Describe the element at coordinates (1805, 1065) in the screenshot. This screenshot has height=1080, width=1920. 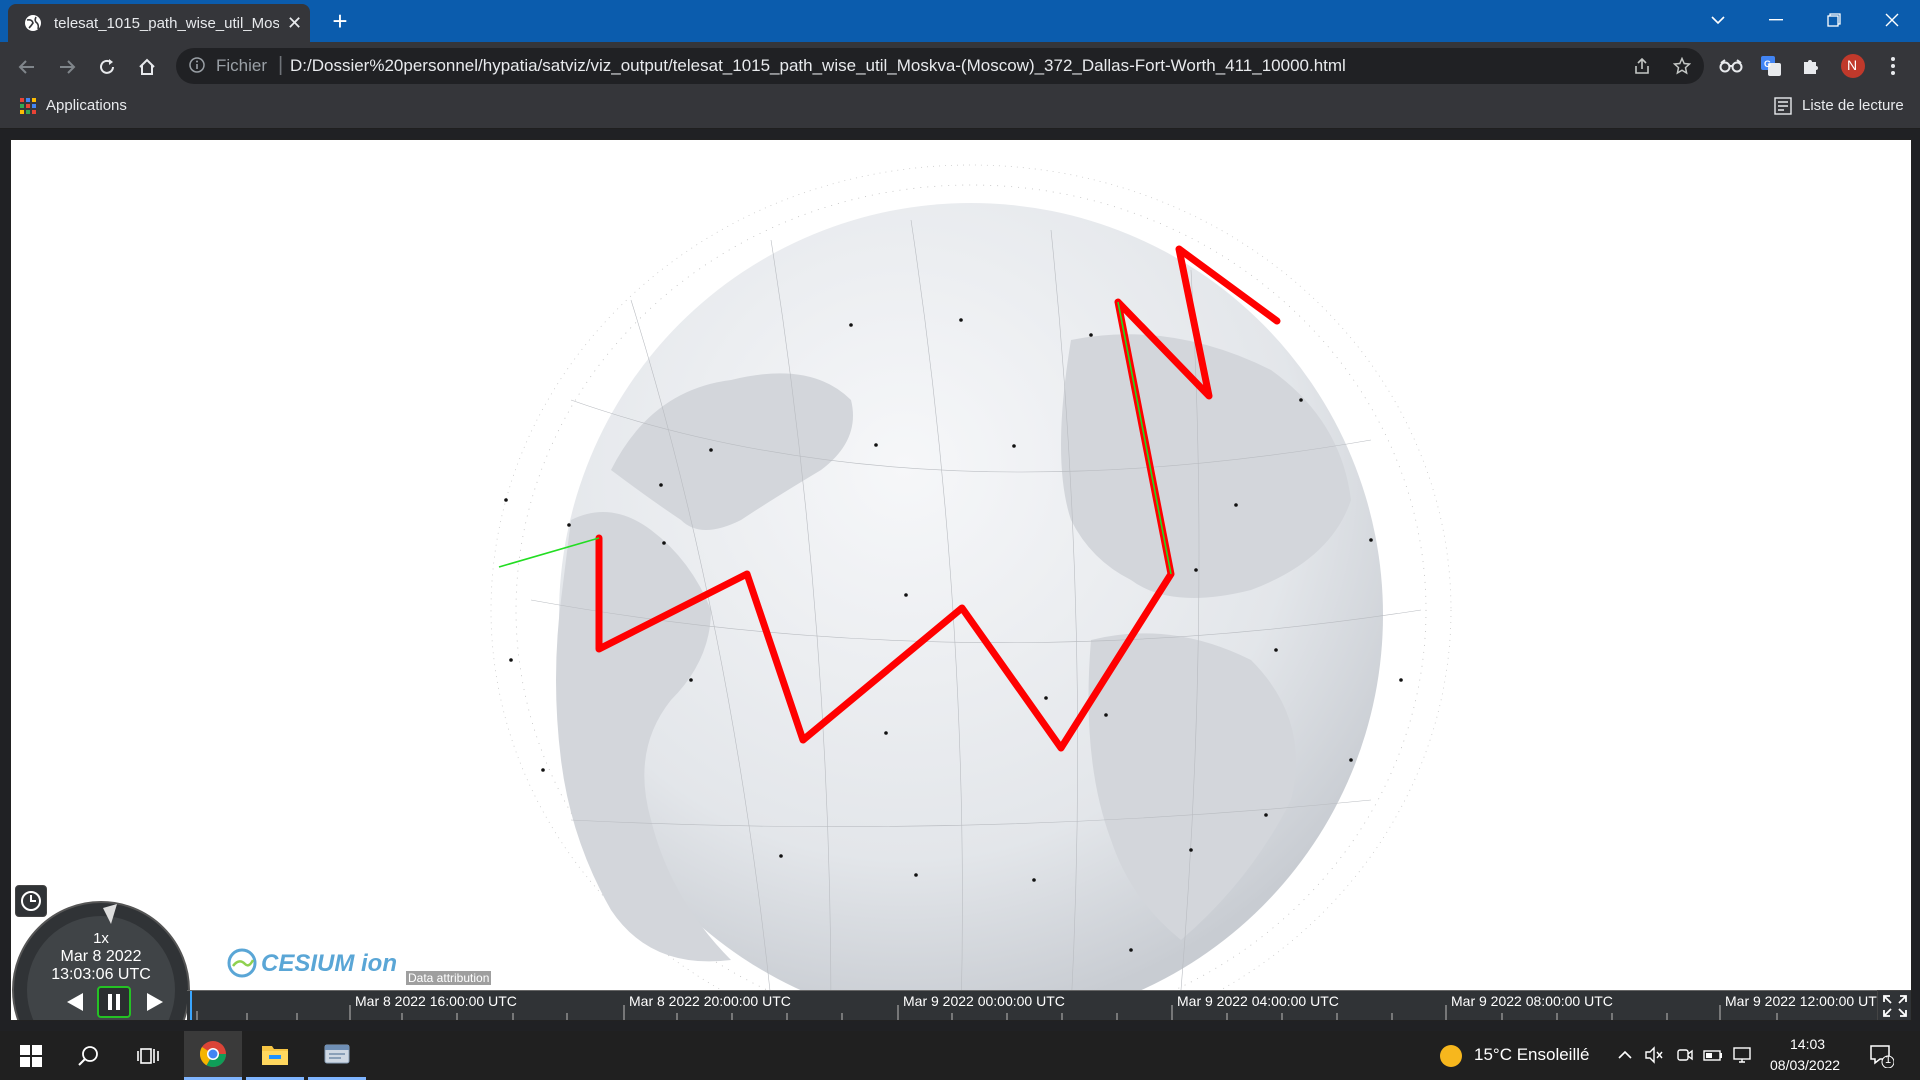
I see `clock-date: 08/03/2022` at that location.